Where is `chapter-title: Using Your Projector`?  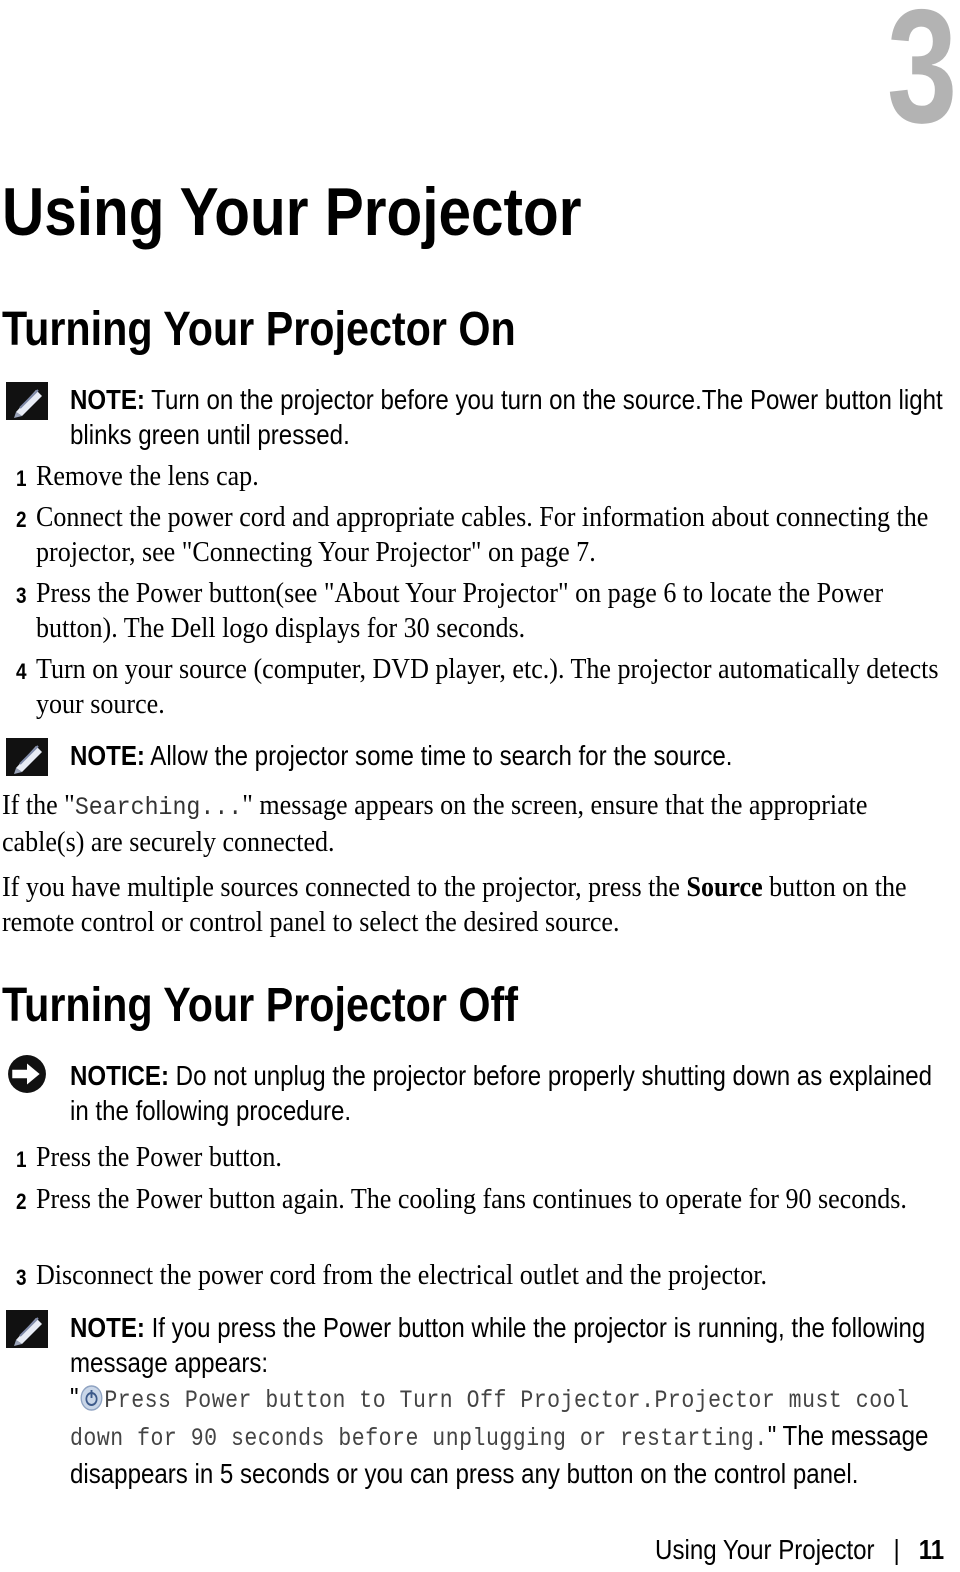 chapter-title: Using Your Projector is located at coordinates (292, 212).